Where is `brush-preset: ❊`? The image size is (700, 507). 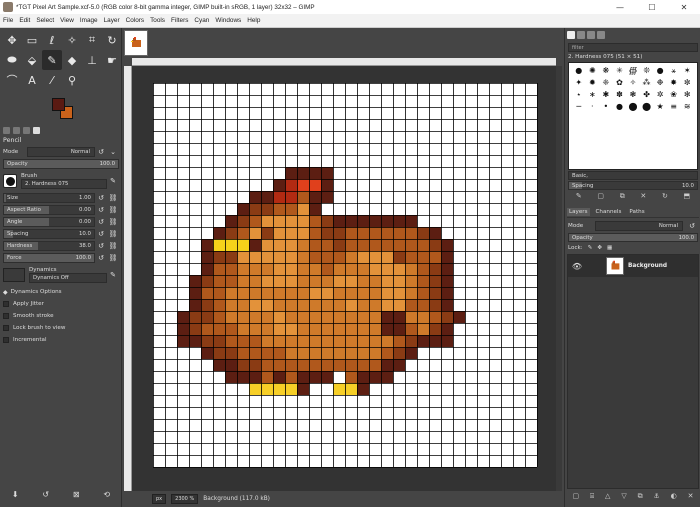 brush-preset: ❊ is located at coordinates (647, 72).